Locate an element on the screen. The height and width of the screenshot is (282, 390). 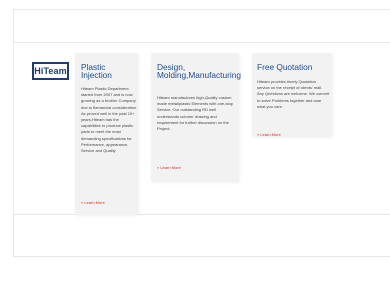
footer-divider is located at coordinates (201, 256).